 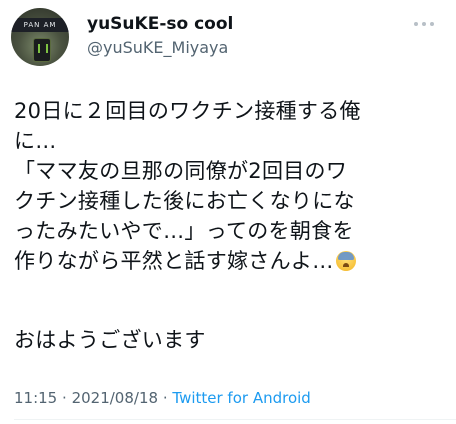 What do you see at coordinates (157, 47) in the screenshot?
I see `user-handle: @yuSuKE_Miyaya` at bounding box center [157, 47].